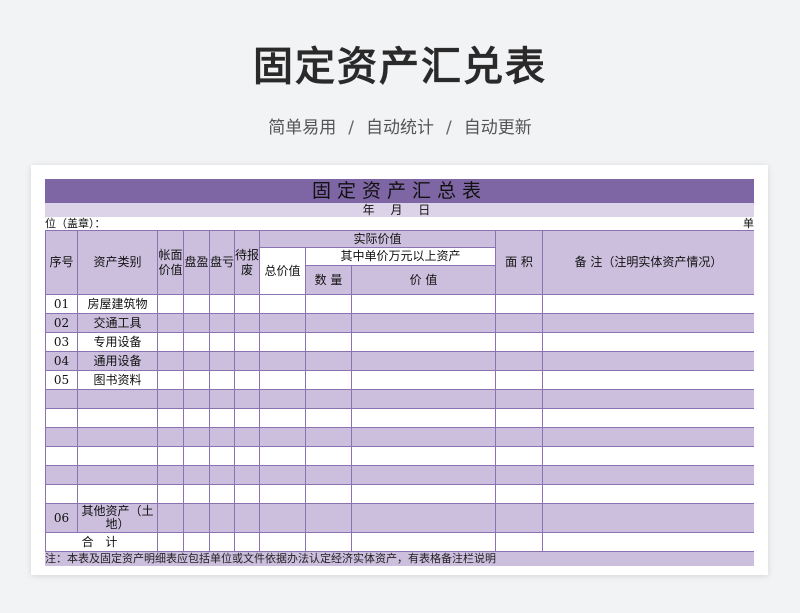 This screenshot has width=800, height=613. I want to click on row-seq: 03, so click(61, 342).